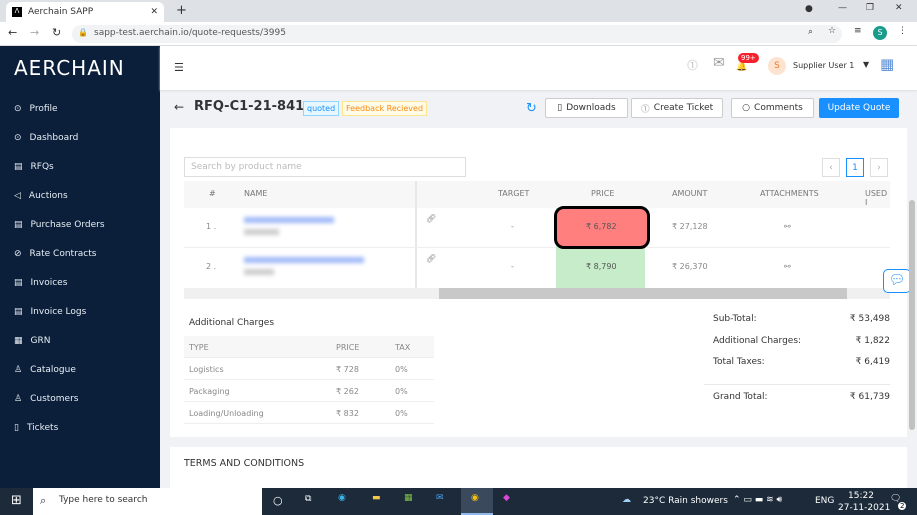 The width and height of the screenshot is (917, 515). What do you see at coordinates (309, 391) in the screenshot?
I see `charge-row: Packaging ₹ 262 0%` at bounding box center [309, 391].